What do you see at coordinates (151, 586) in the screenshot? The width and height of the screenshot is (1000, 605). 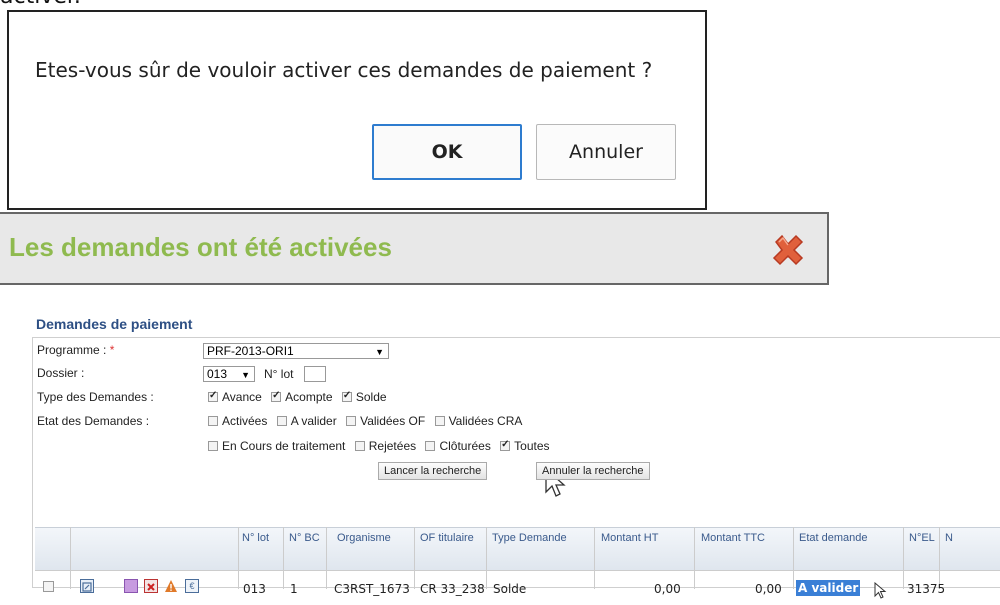 I see `delete-icon` at bounding box center [151, 586].